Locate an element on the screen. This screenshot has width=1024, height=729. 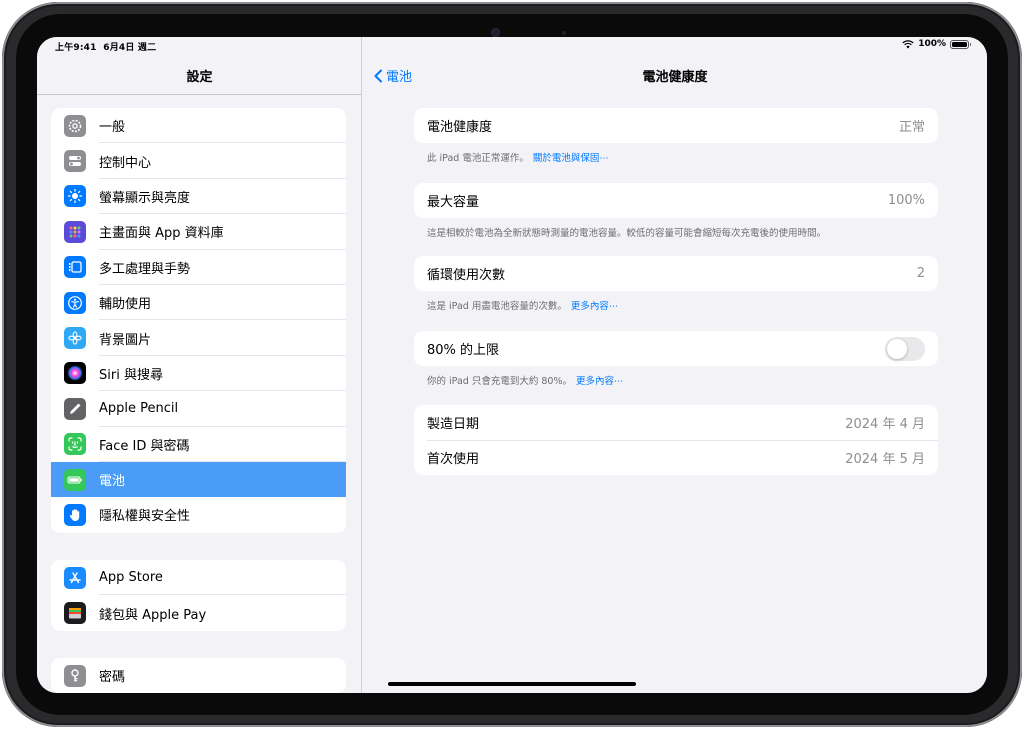
manufacture-date-row: 製造日期 2024 年 4 月 is located at coordinates (676, 422).